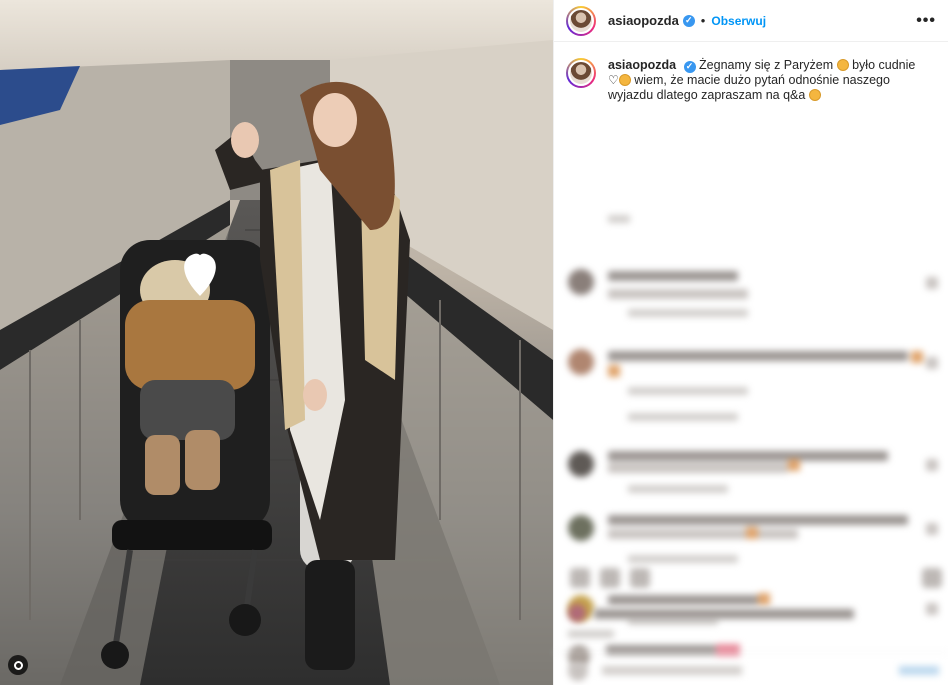 Image resolution: width=948 pixels, height=685 pixels. Describe the element at coordinates (926, 21) in the screenshot. I see `more-options-icon: •••` at that location.